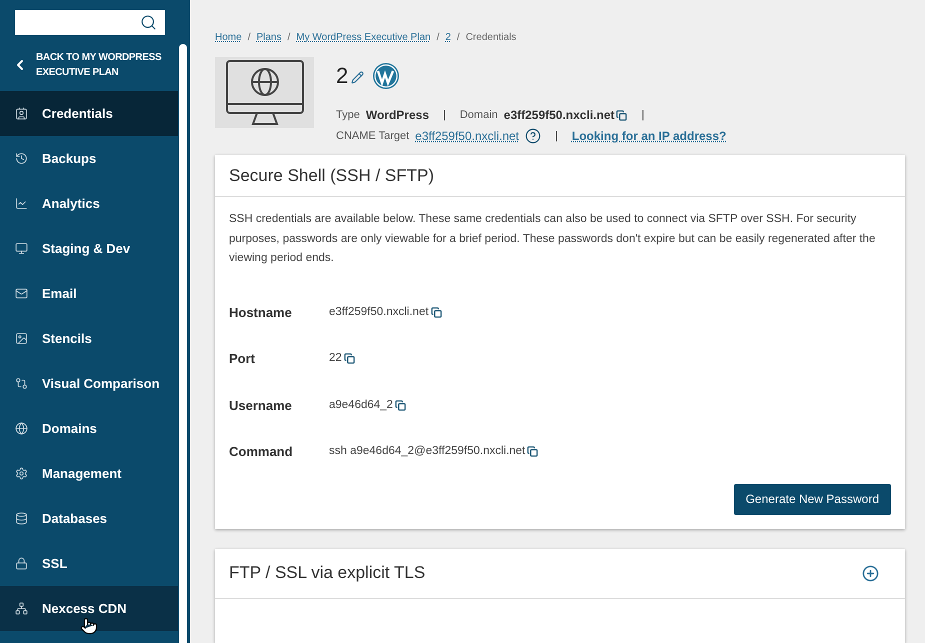  Describe the element at coordinates (89, 338) in the screenshot. I see `nav-item: Stencils` at that location.